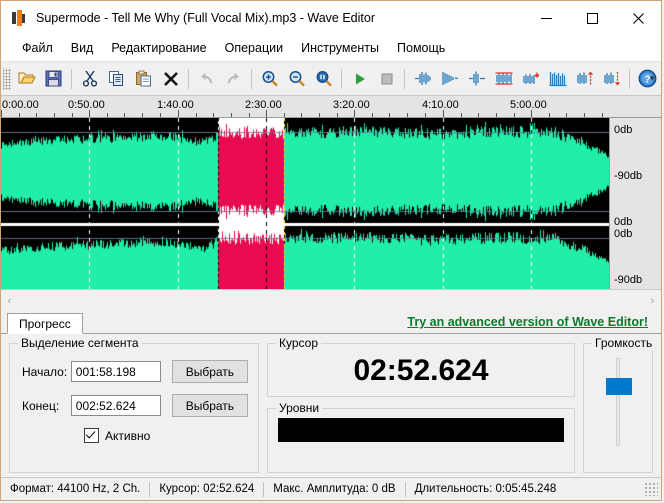 The height and width of the screenshot is (503, 664). I want to click on redo-icon, so click(233, 79).